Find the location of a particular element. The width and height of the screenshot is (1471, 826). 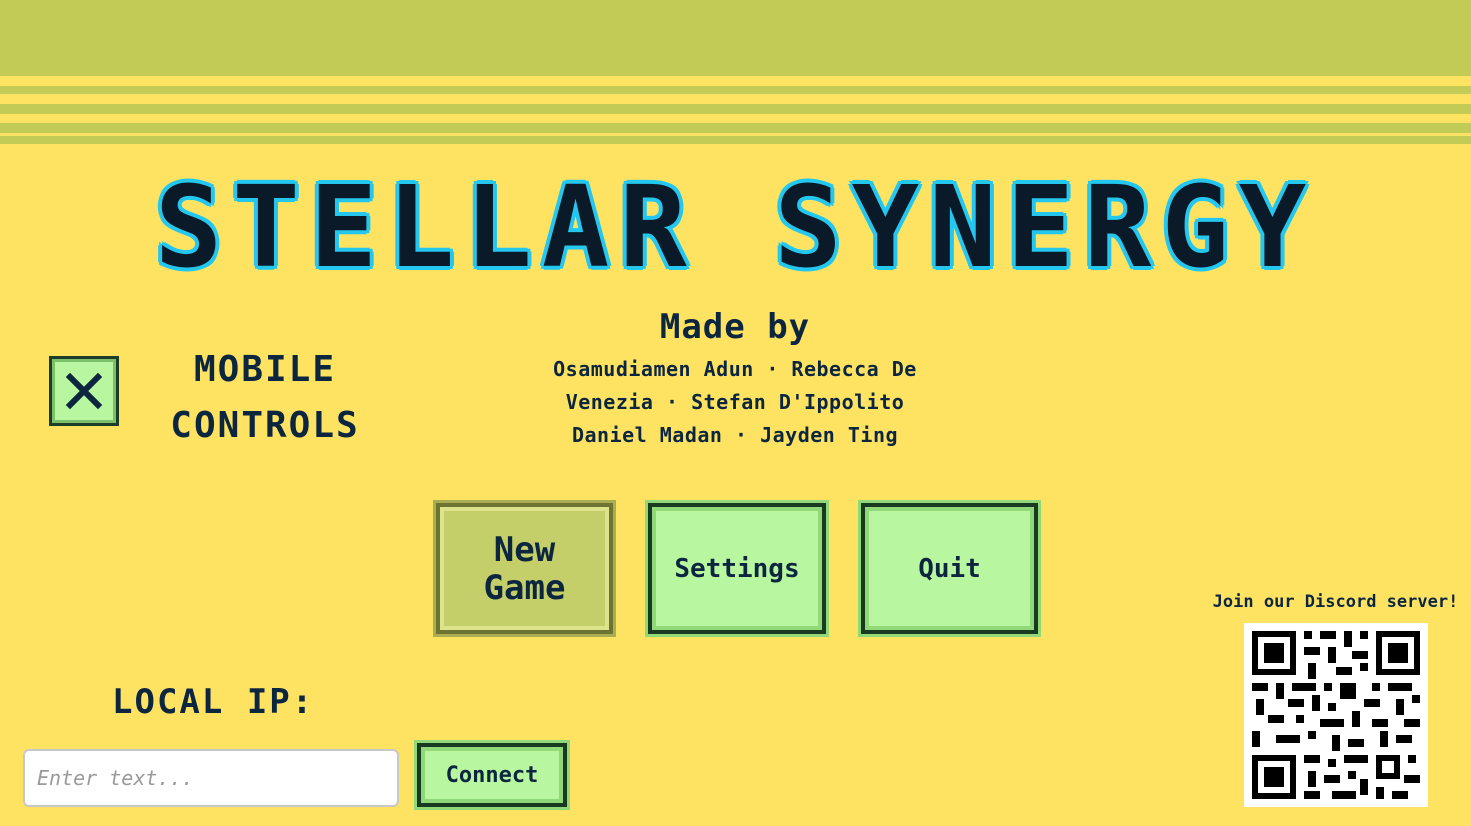

top-banner is located at coordinates (735, 38).